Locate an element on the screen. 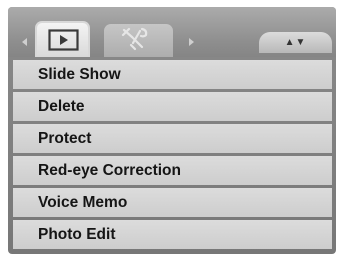  tab-setup is located at coordinates (138, 40).